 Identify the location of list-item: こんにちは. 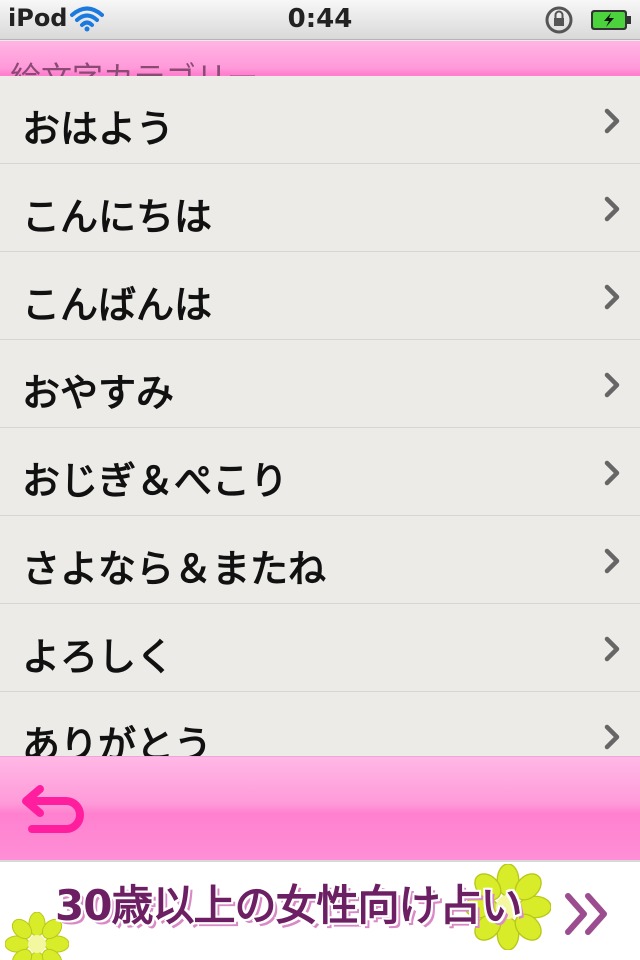
(320, 208).